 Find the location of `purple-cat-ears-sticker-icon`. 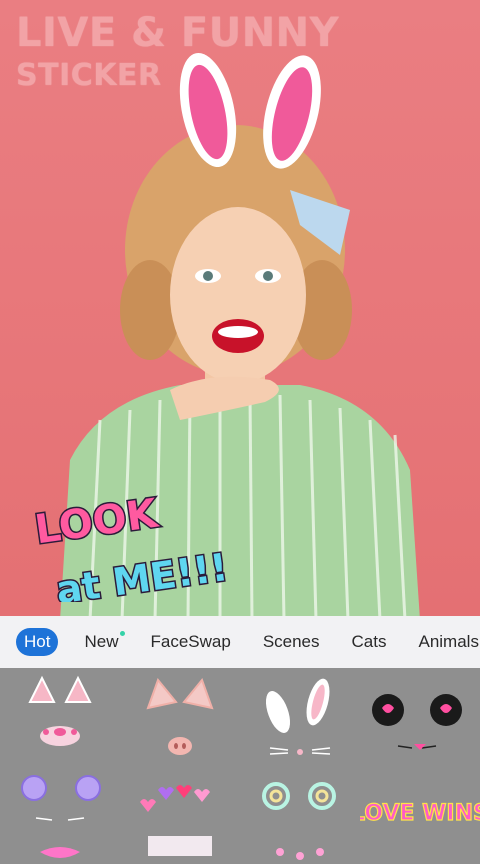

purple-cat-ears-sticker-icon is located at coordinates (61, 816).